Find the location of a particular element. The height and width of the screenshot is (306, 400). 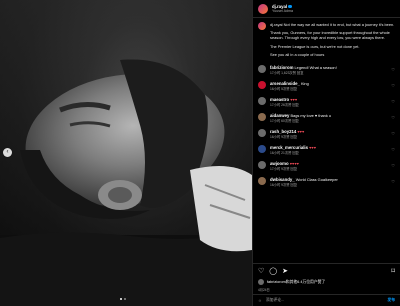

share-icon: ➤ is located at coordinates (285, 272).